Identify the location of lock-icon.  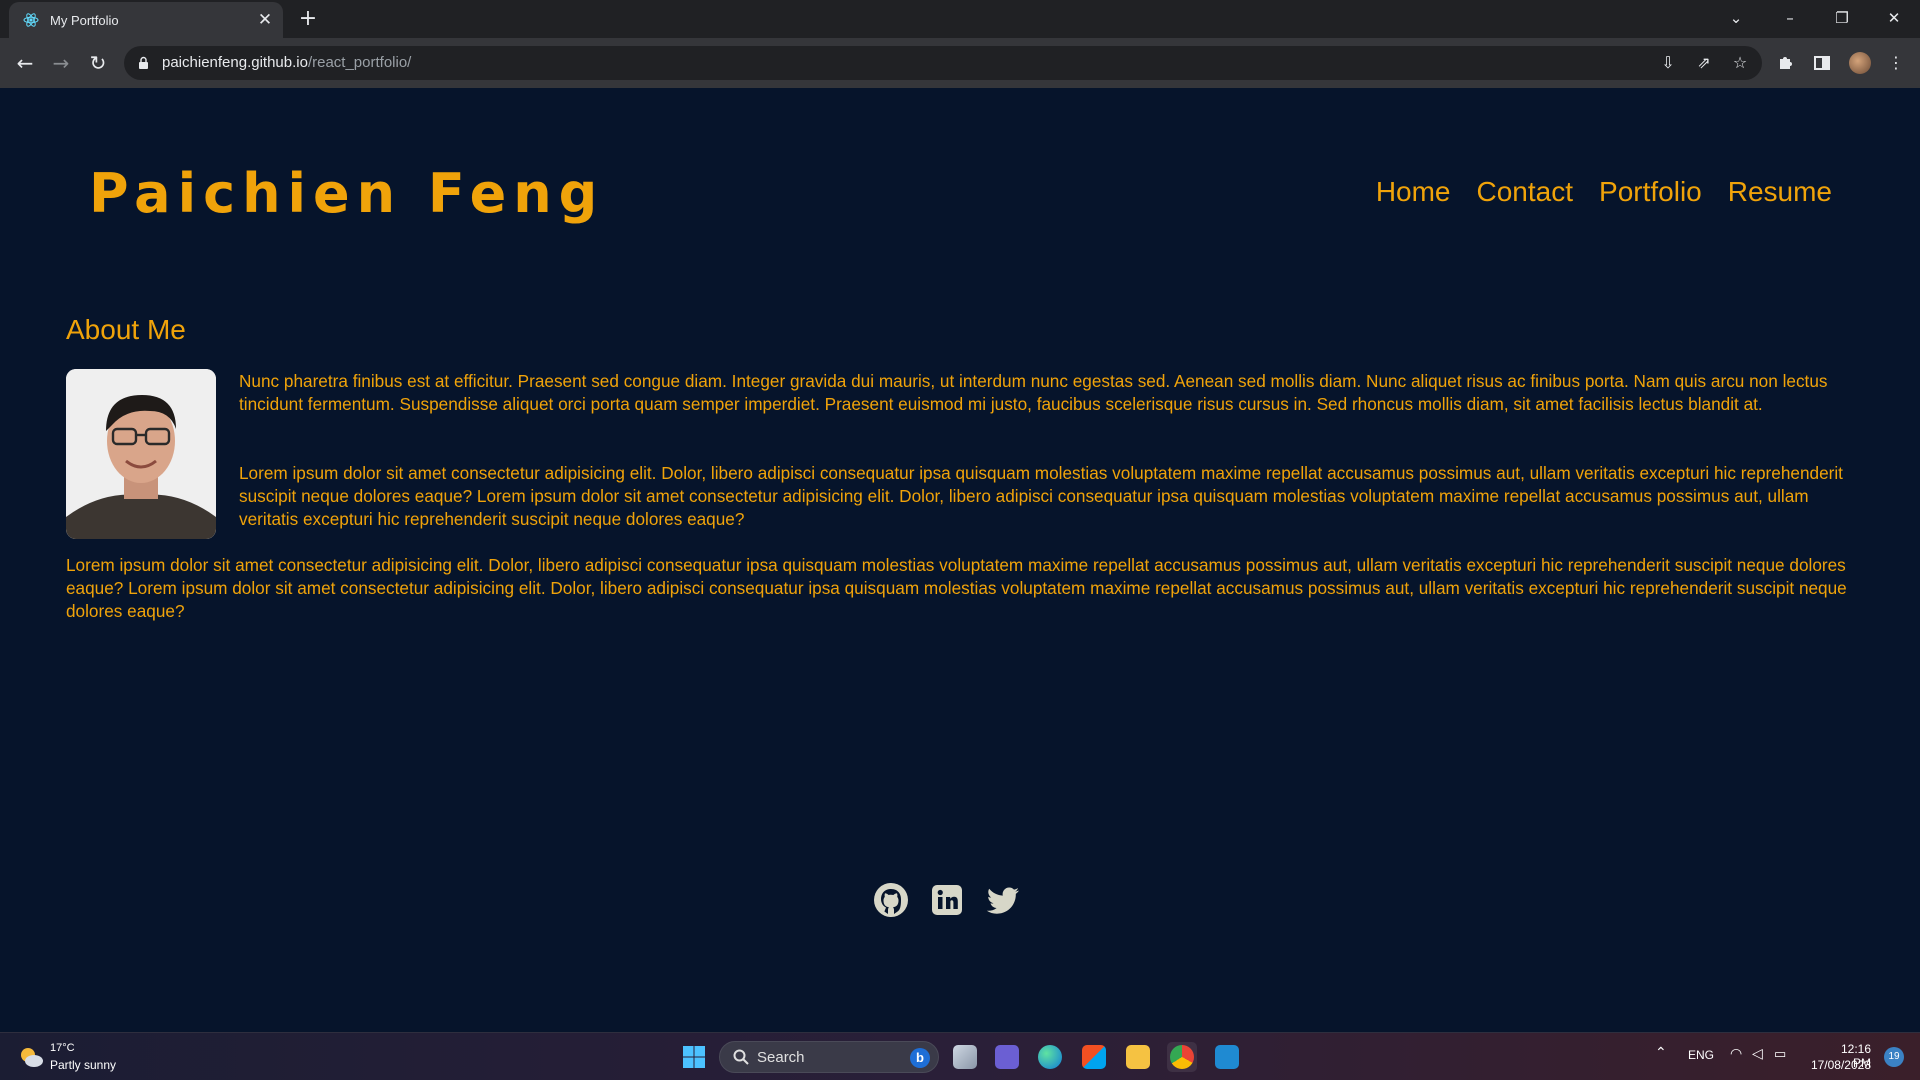
(143, 62).